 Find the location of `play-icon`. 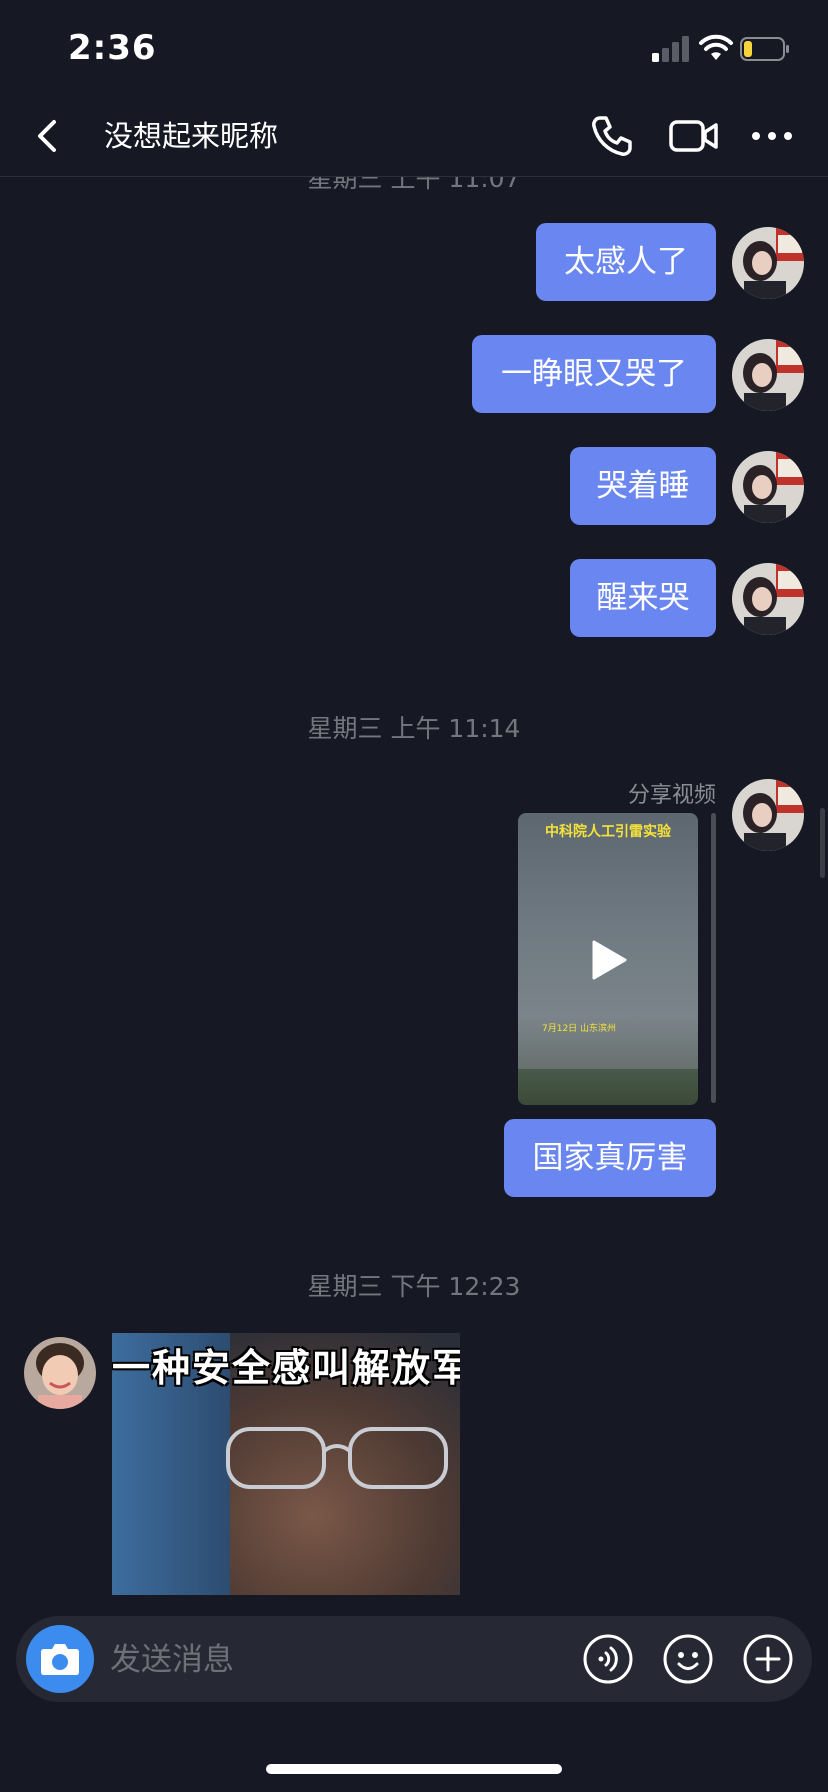

play-icon is located at coordinates (609, 960).